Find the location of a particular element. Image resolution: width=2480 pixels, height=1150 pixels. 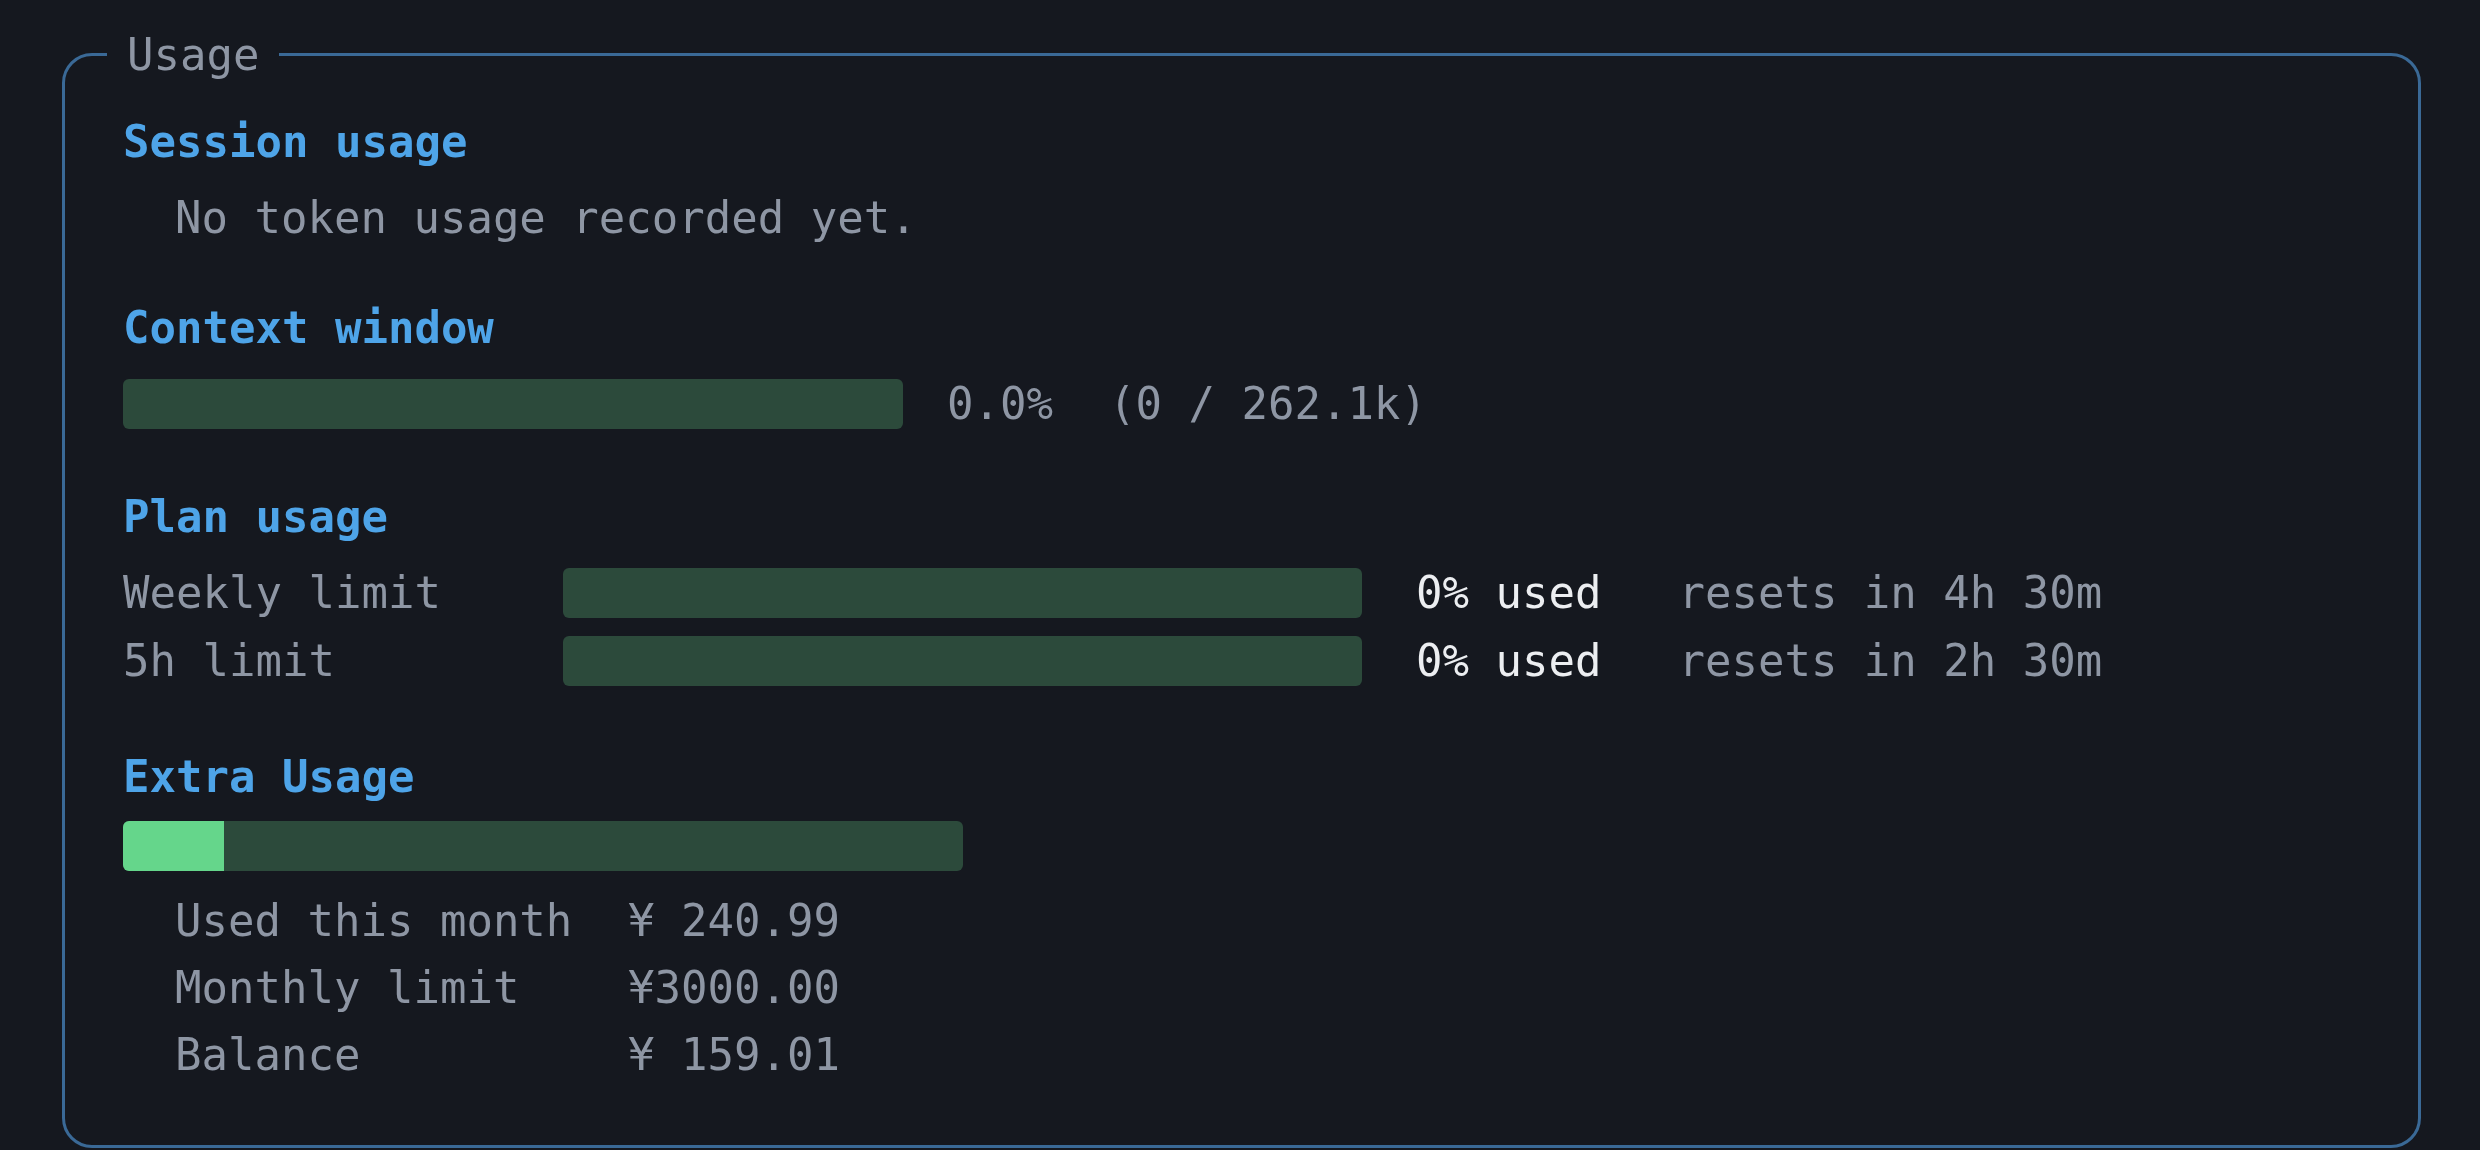

limit-label: 5h limit is located at coordinates (229, 660).